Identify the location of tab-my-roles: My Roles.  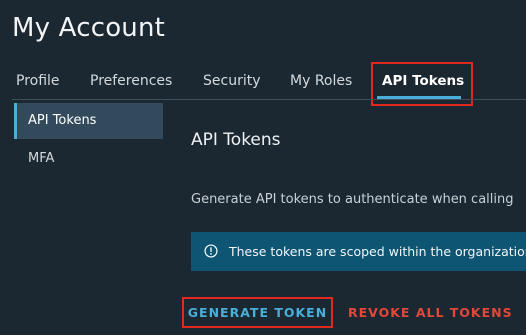
(321, 81).